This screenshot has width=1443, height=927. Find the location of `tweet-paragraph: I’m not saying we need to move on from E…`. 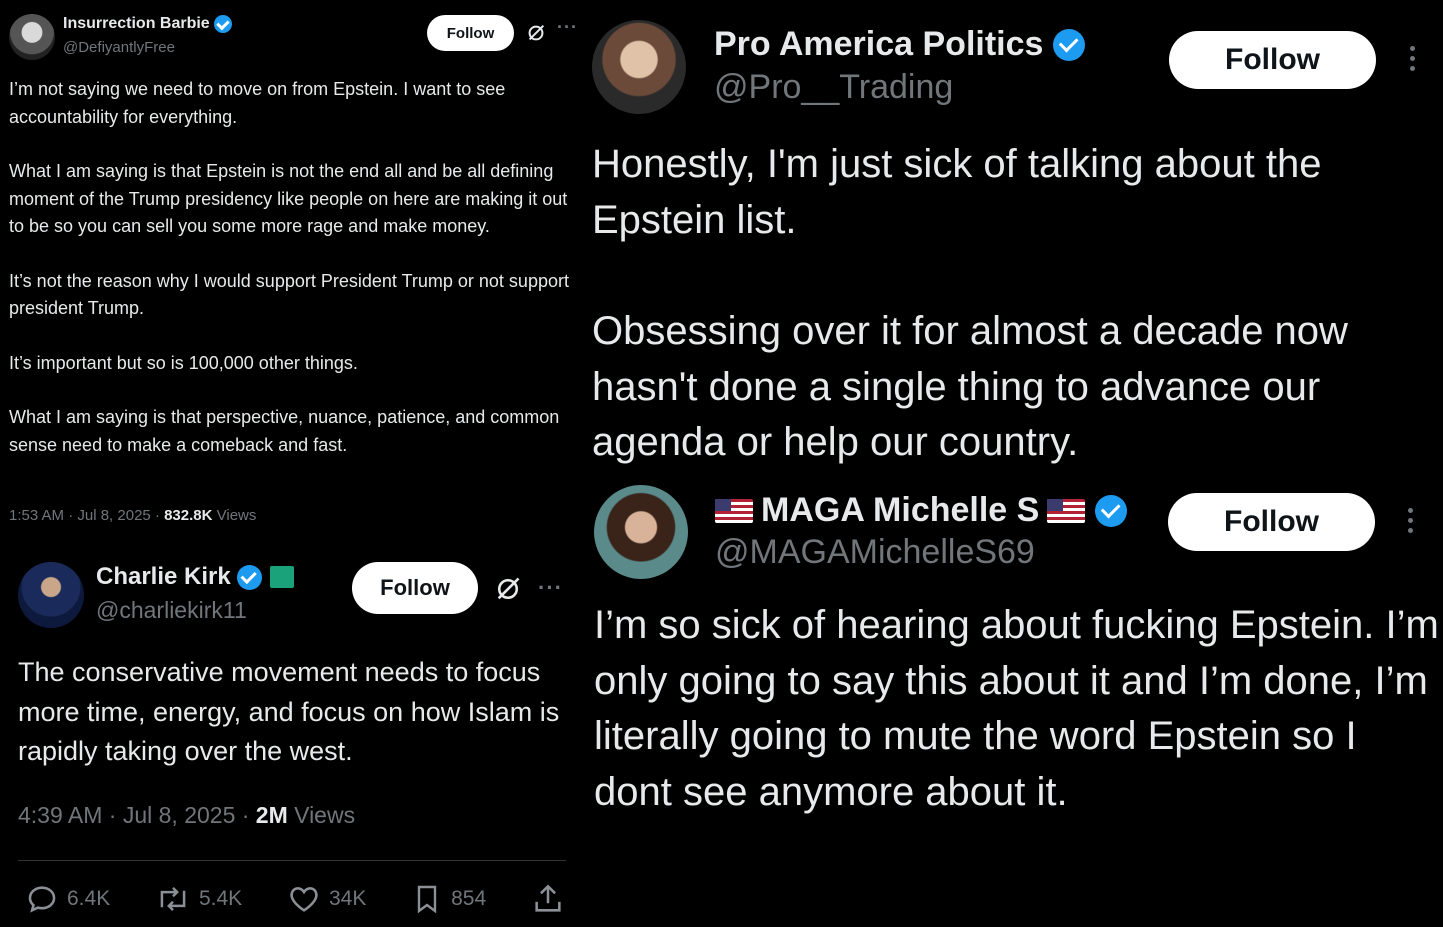

tweet-paragraph: I’m not saying we need to move on from E… is located at coordinates (257, 103).